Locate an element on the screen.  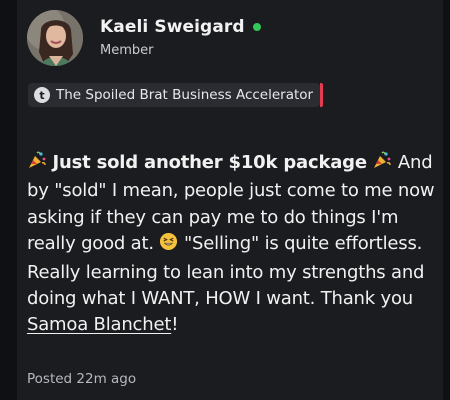
user-name: Kaeli Sweigard is located at coordinates (172, 27).